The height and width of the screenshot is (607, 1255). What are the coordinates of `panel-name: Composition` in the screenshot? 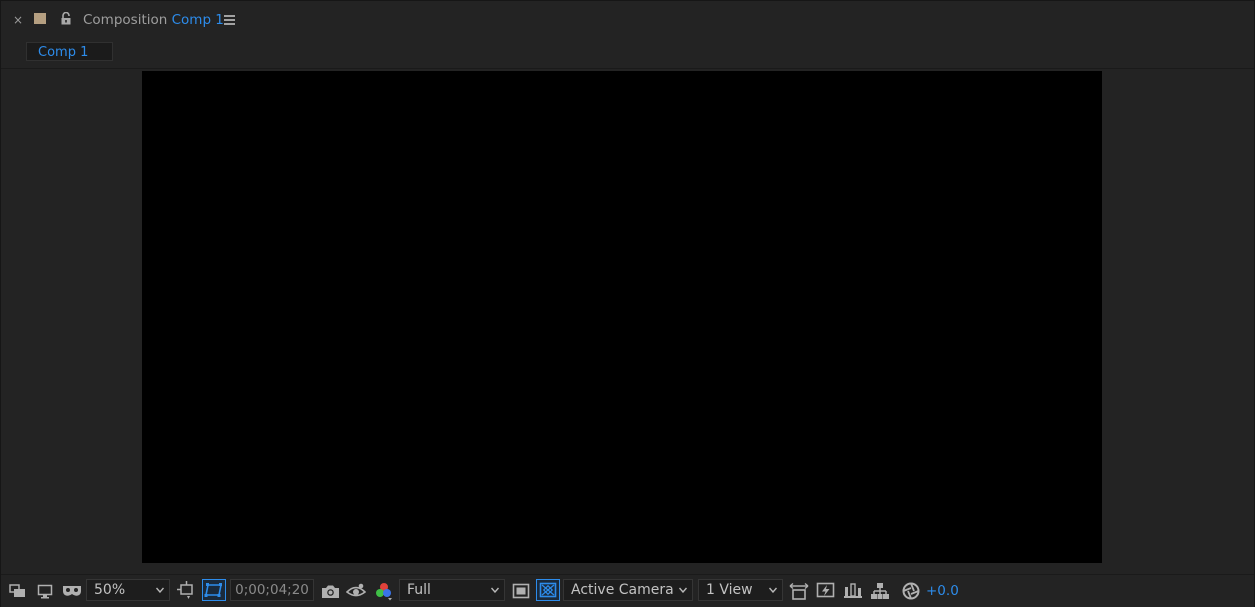 It's located at (125, 20).